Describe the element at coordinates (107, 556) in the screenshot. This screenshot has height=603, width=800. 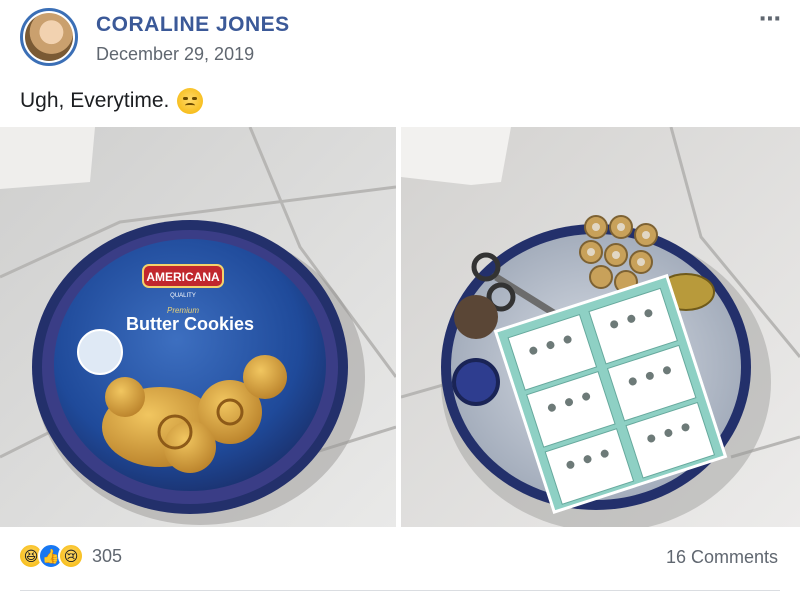
I see `reaction-count: 305` at that location.